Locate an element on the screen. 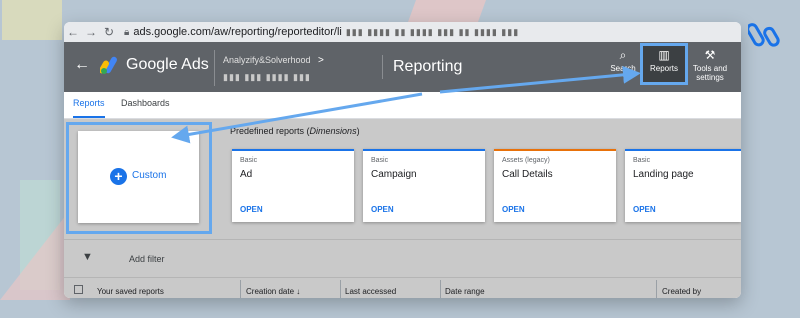 The height and width of the screenshot is (318, 800). custom-label: Custom is located at coordinates (149, 175).